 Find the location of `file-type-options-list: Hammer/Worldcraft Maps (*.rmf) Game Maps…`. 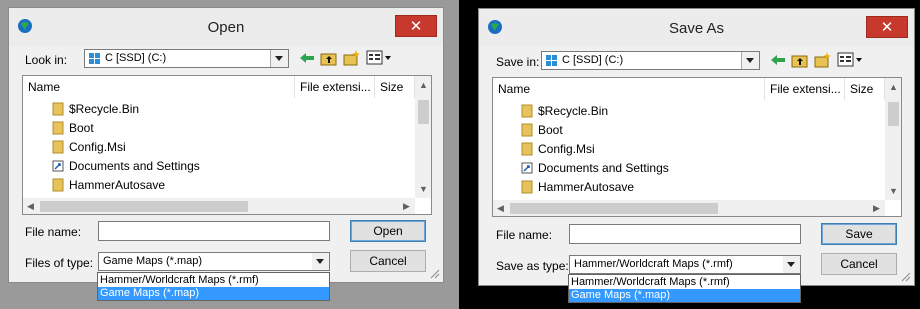

file-type-options-list: Hammer/Worldcraft Maps (*.rmf) Game Maps… is located at coordinates (213, 286).